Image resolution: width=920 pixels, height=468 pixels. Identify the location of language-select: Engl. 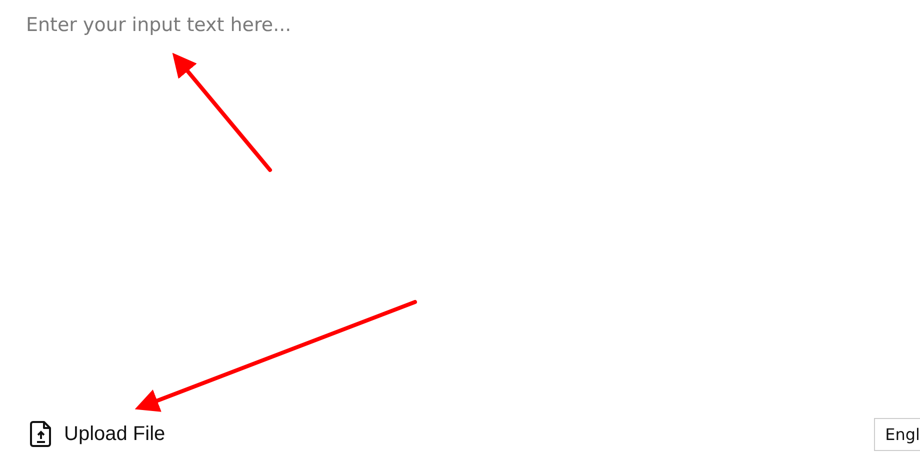
(897, 434).